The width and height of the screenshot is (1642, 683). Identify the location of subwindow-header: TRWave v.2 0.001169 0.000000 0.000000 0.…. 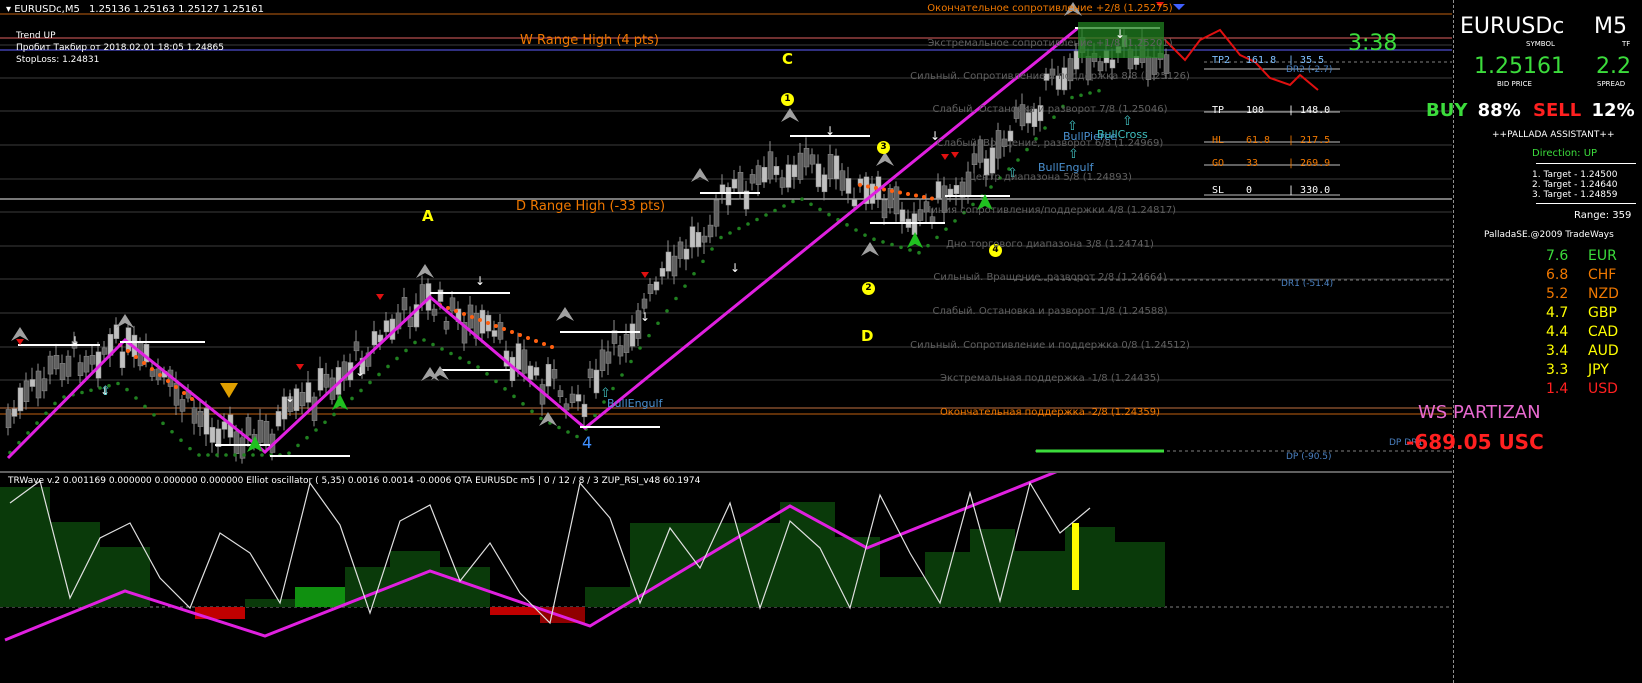
(354, 481).